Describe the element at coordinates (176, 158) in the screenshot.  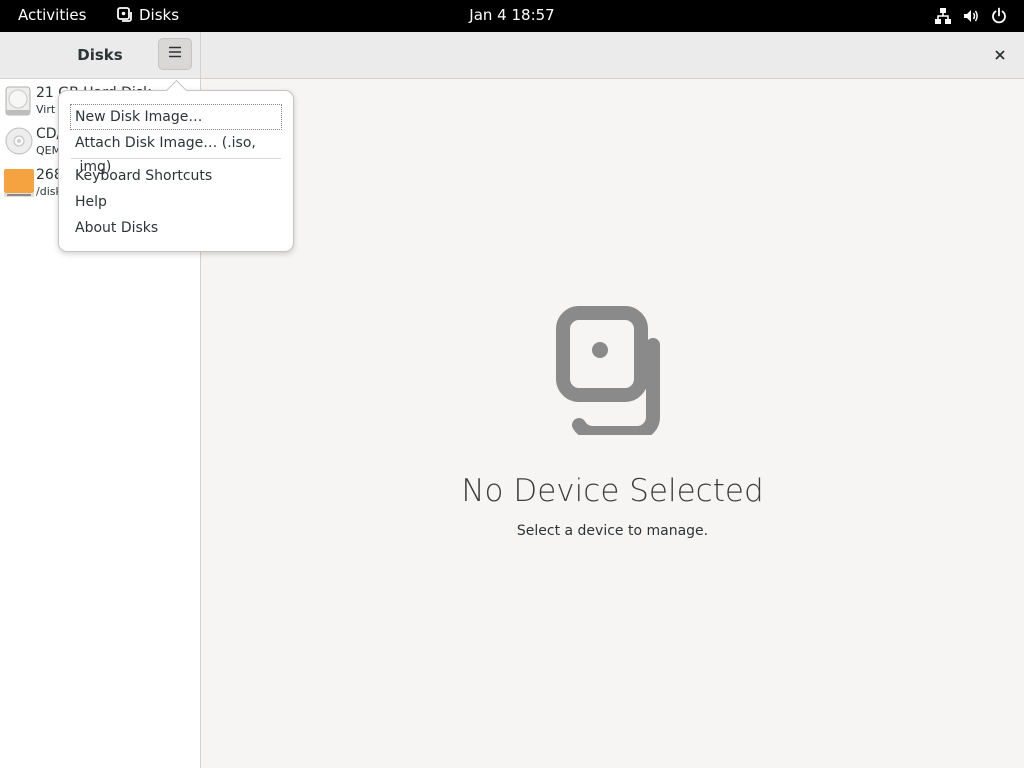
I see `menu-separator` at that location.